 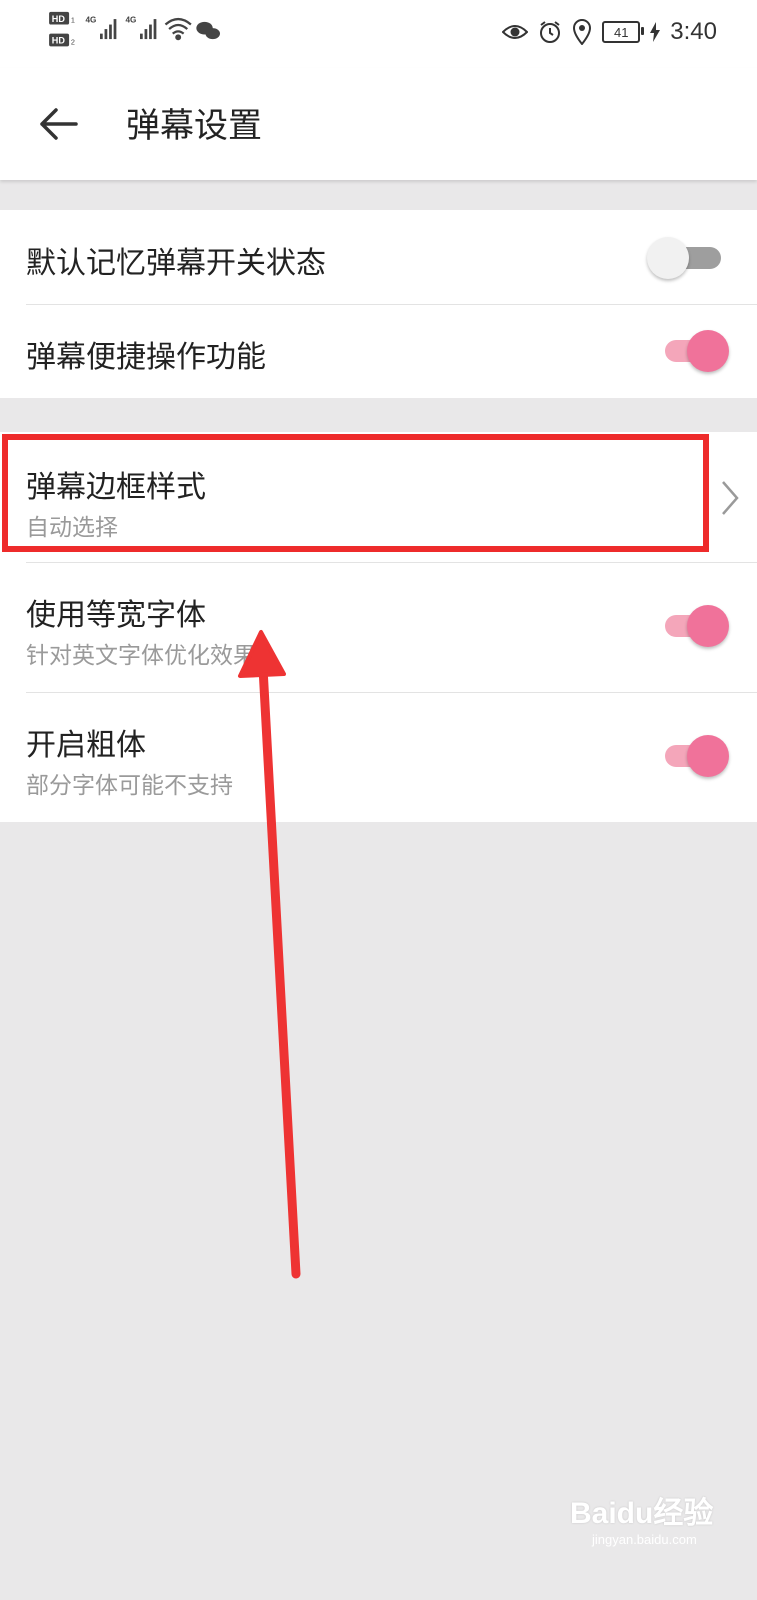 What do you see at coordinates (194, 126) in the screenshot?
I see `page-title: 弹幕设置` at bounding box center [194, 126].